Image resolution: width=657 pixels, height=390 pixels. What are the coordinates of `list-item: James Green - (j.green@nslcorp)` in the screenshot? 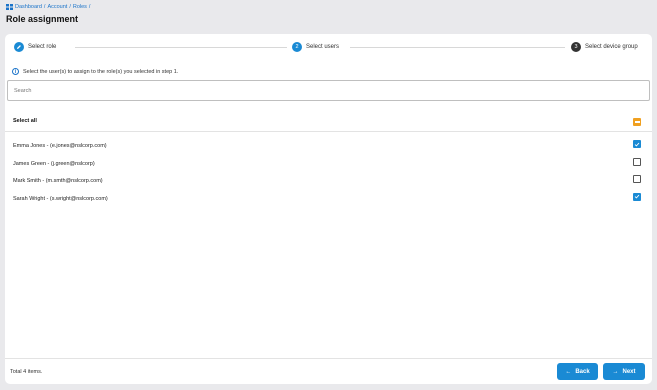 It's located at (328, 165).